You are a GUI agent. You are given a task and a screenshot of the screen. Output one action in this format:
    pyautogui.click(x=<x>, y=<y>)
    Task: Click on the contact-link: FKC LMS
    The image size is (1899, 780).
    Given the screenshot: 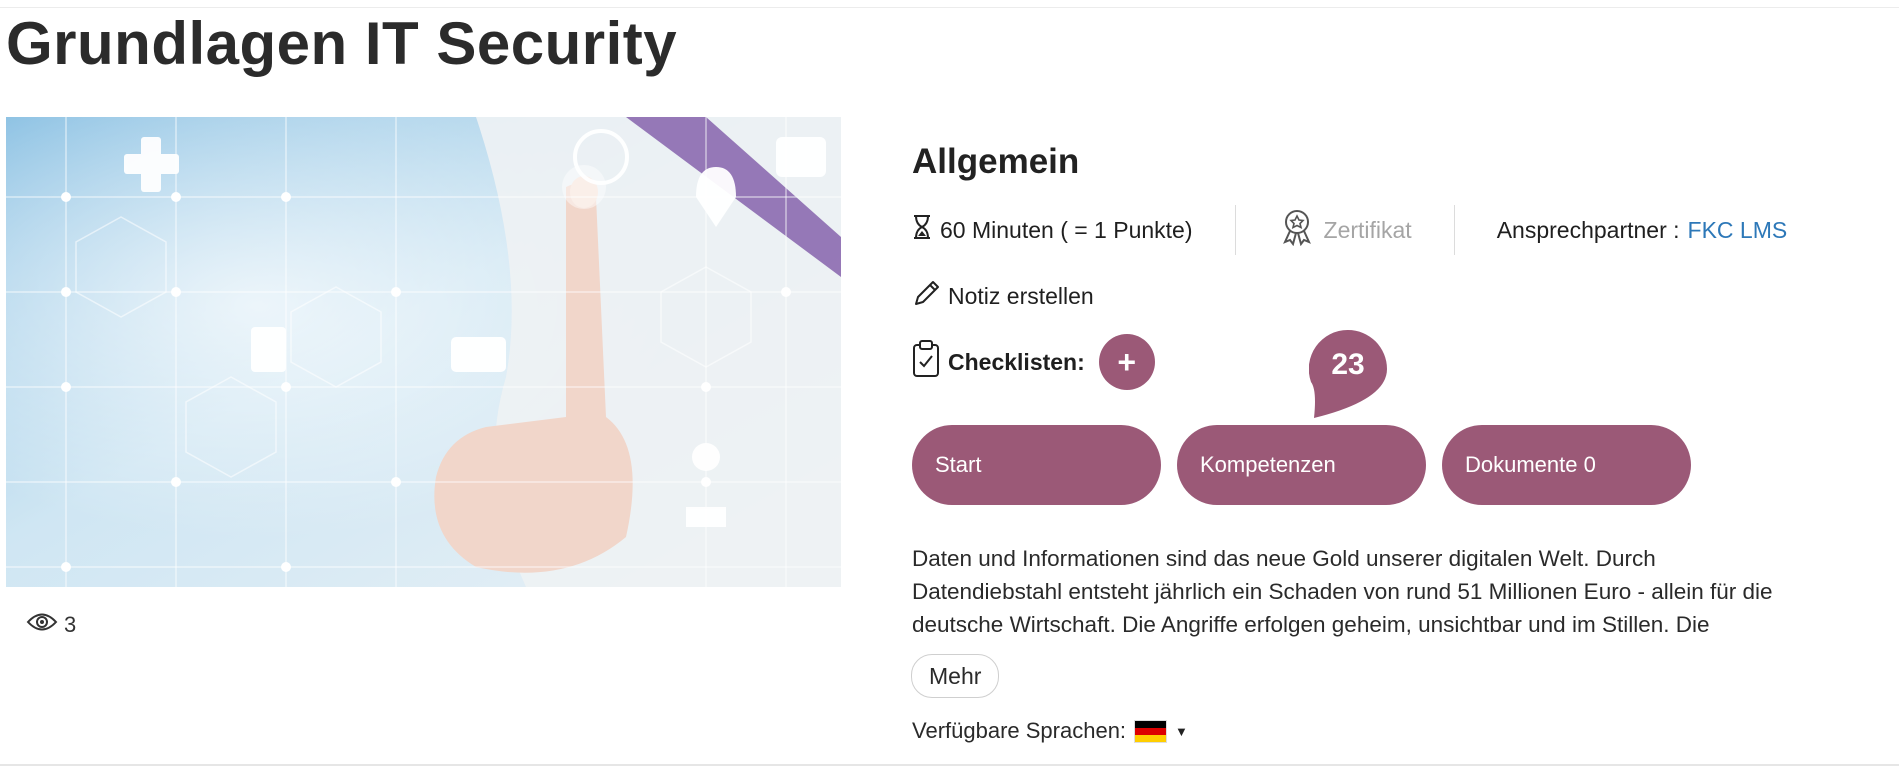 What is the action you would take?
    pyautogui.click(x=1738, y=230)
    